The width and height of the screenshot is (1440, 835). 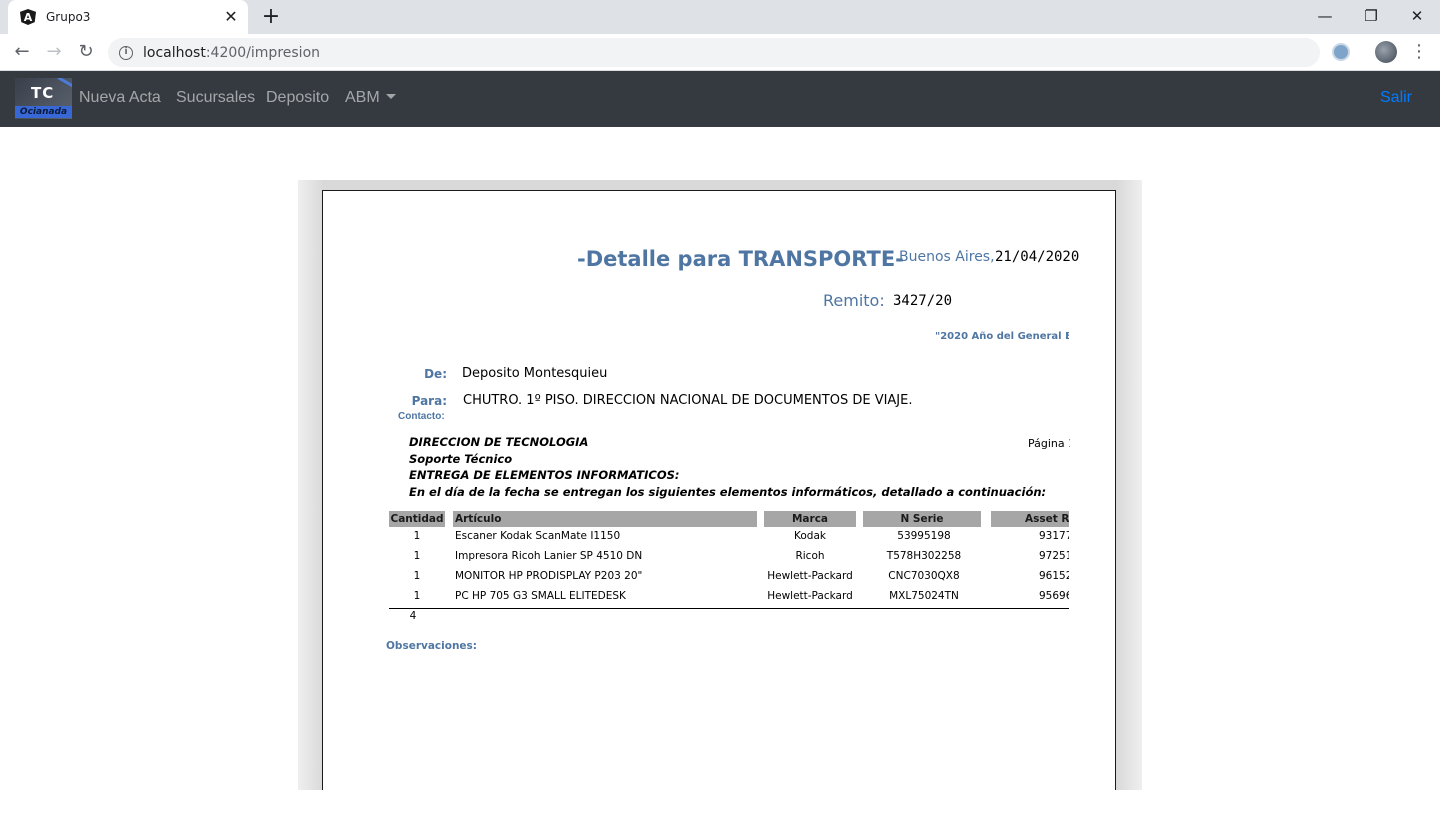 I want to click on table-cell: 95696, so click(x=1054, y=596).